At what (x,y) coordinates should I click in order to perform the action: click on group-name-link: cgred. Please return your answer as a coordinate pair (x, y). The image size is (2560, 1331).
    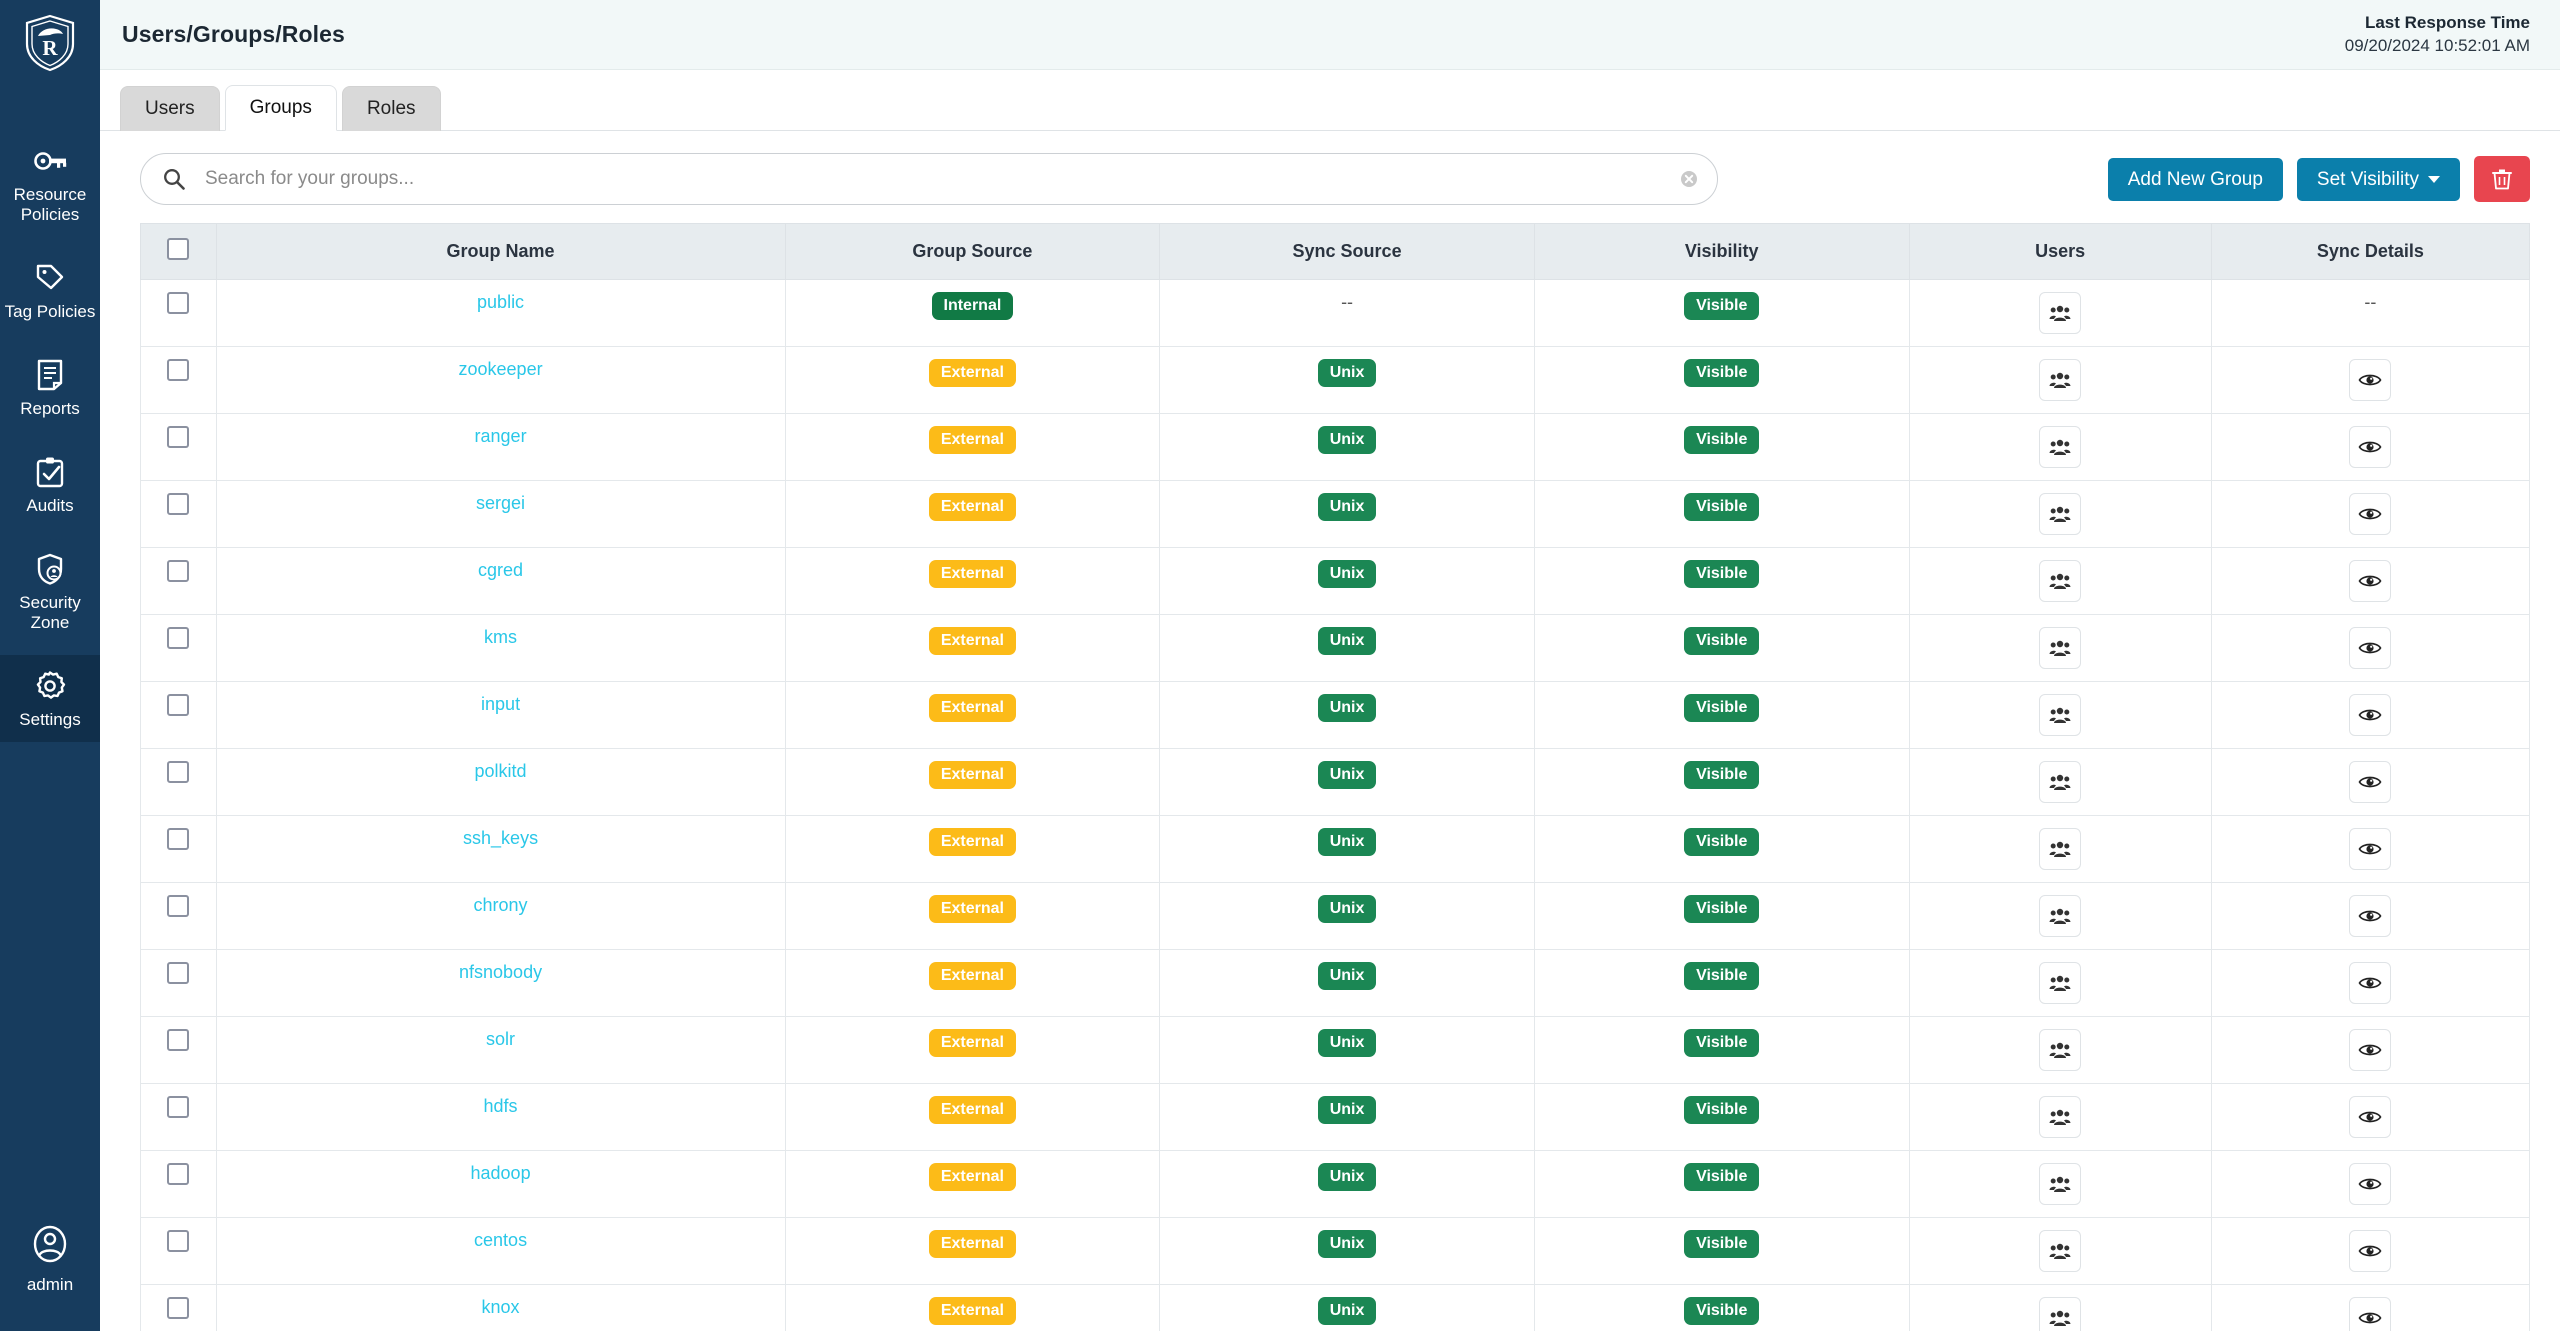
    Looking at the image, I should click on (500, 570).